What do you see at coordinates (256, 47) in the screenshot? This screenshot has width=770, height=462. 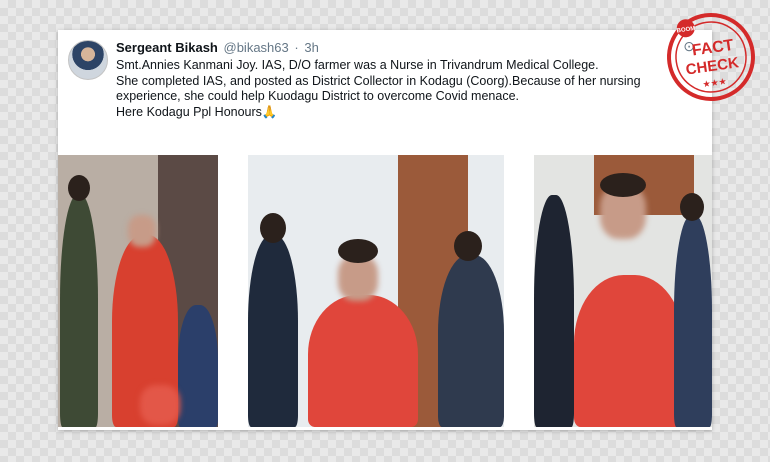 I see `author-handle: @bikash63` at bounding box center [256, 47].